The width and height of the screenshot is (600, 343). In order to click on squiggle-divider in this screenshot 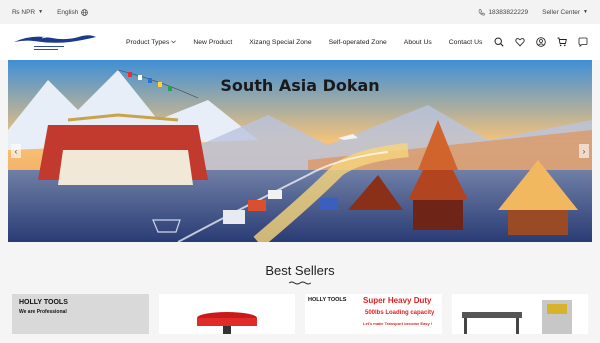, I will do `click(300, 283)`.